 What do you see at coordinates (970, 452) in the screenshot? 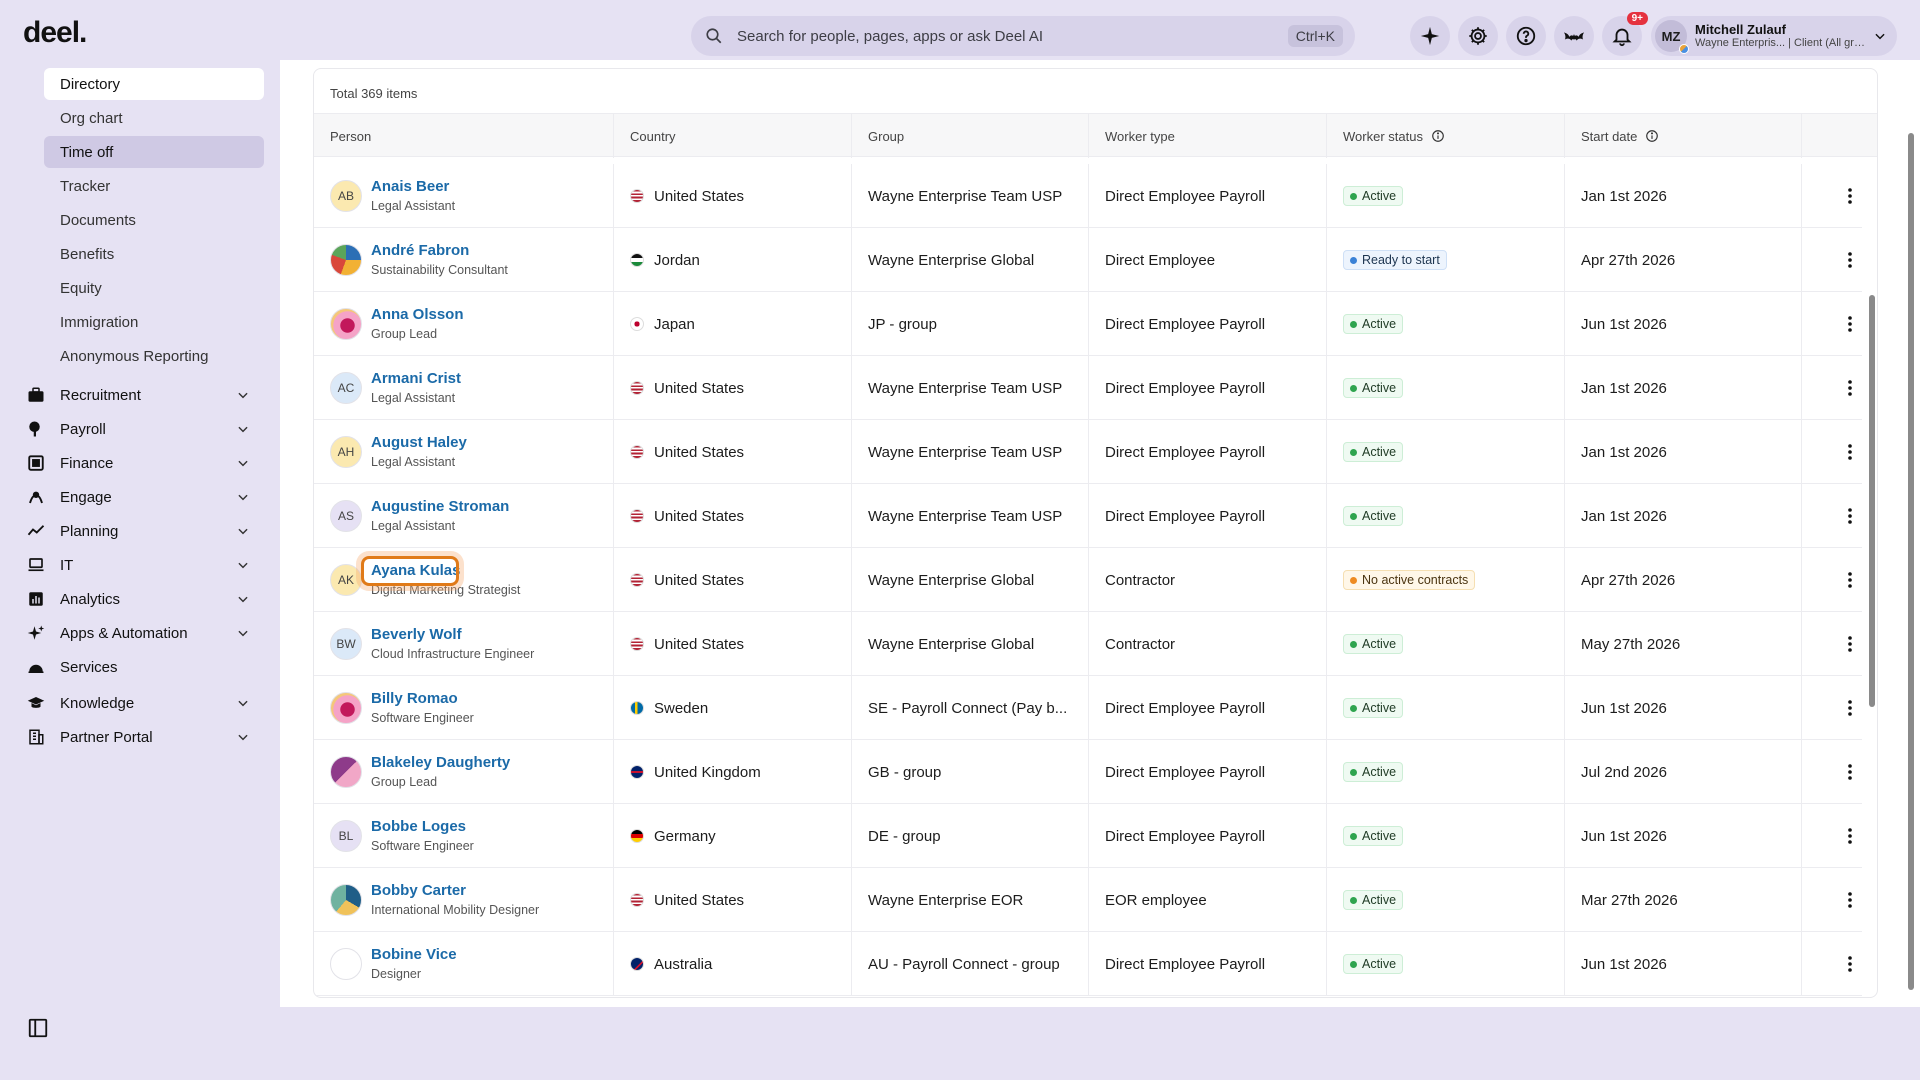
I see `group-cell: Wayne Enterprise Team USP` at bounding box center [970, 452].